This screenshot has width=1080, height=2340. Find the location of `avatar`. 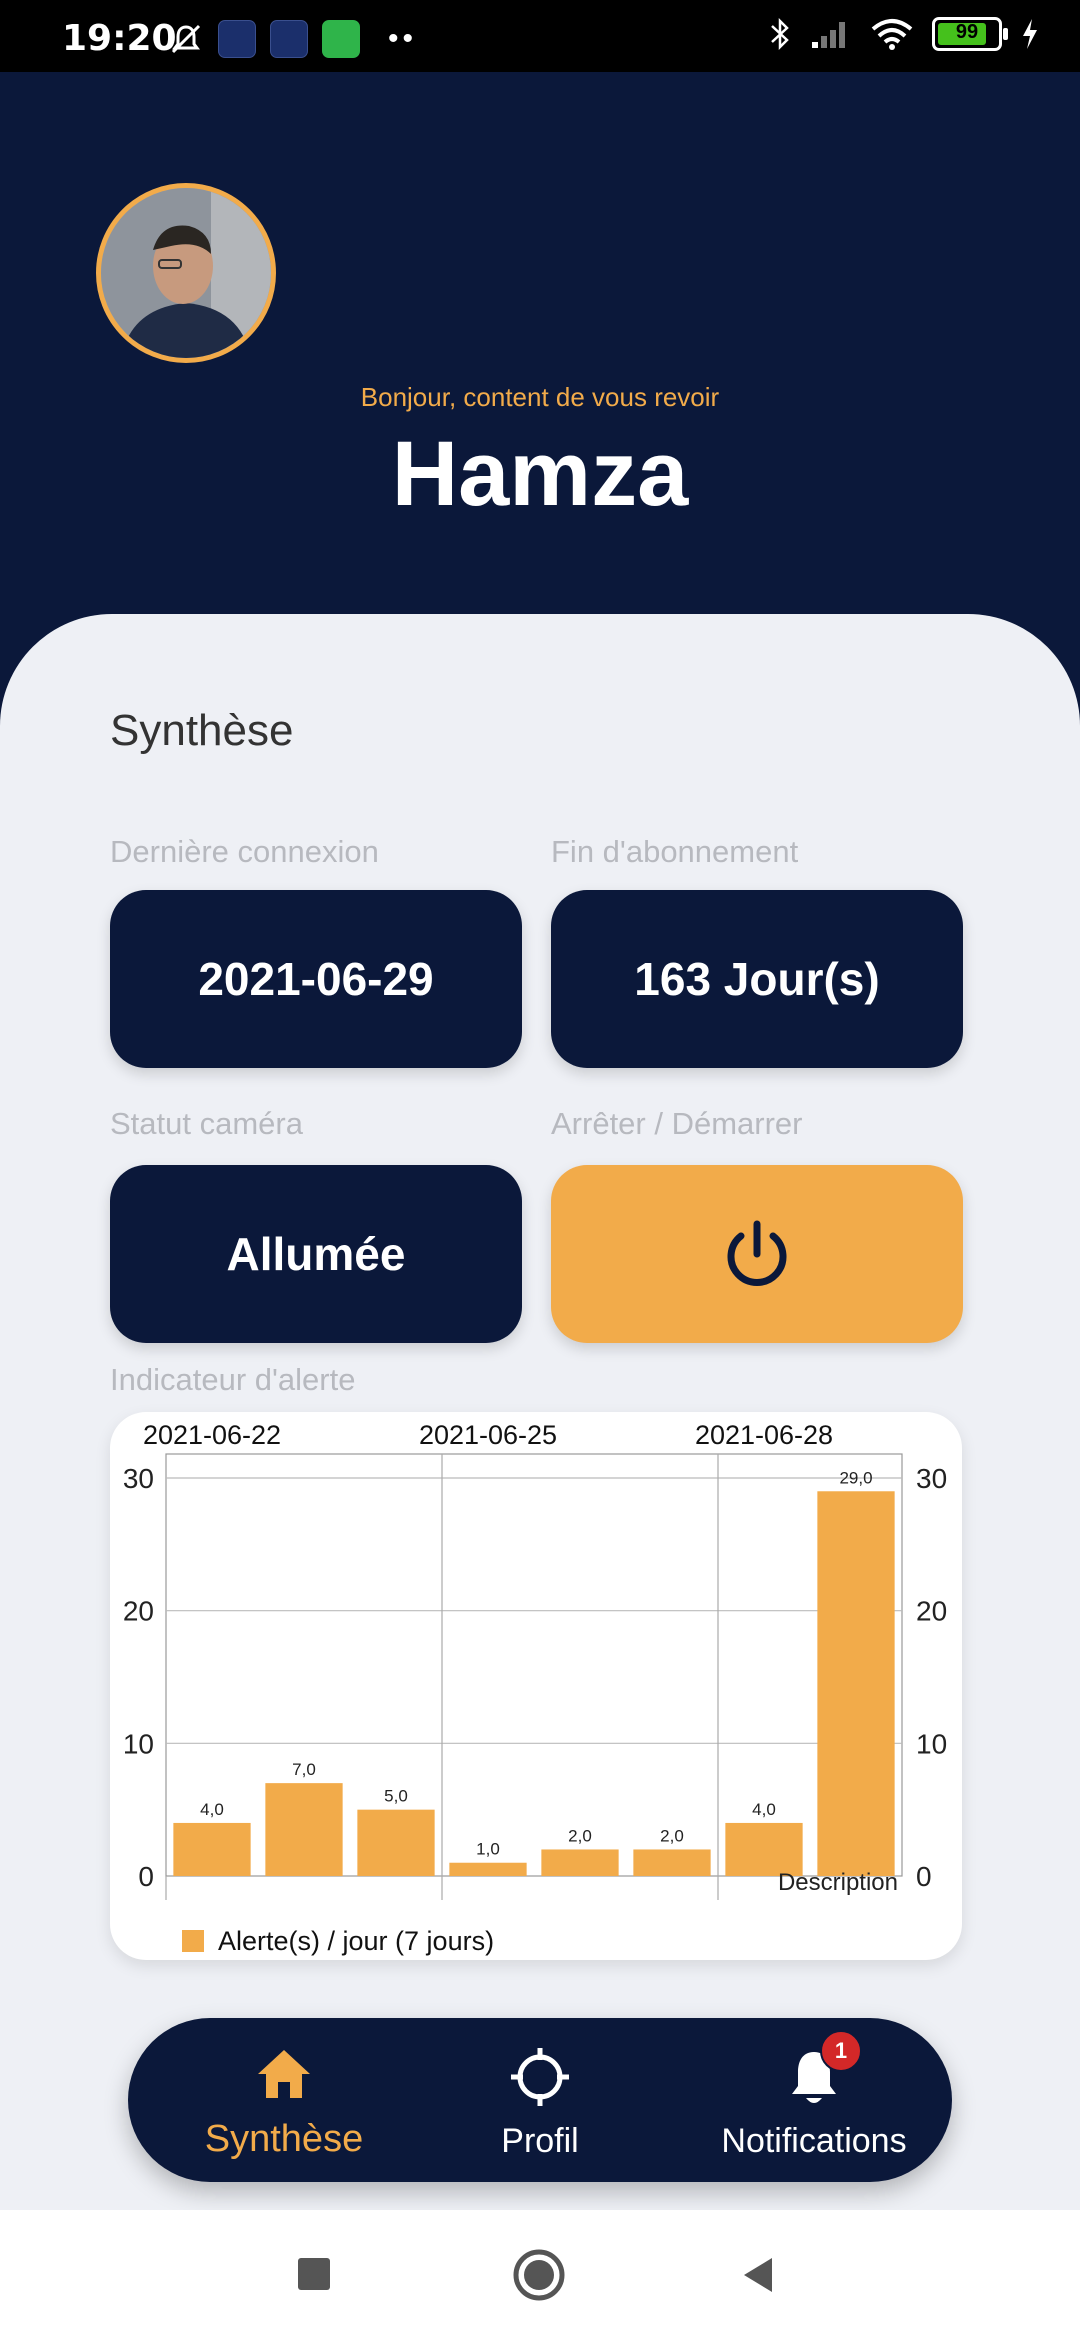

avatar is located at coordinates (186, 273).